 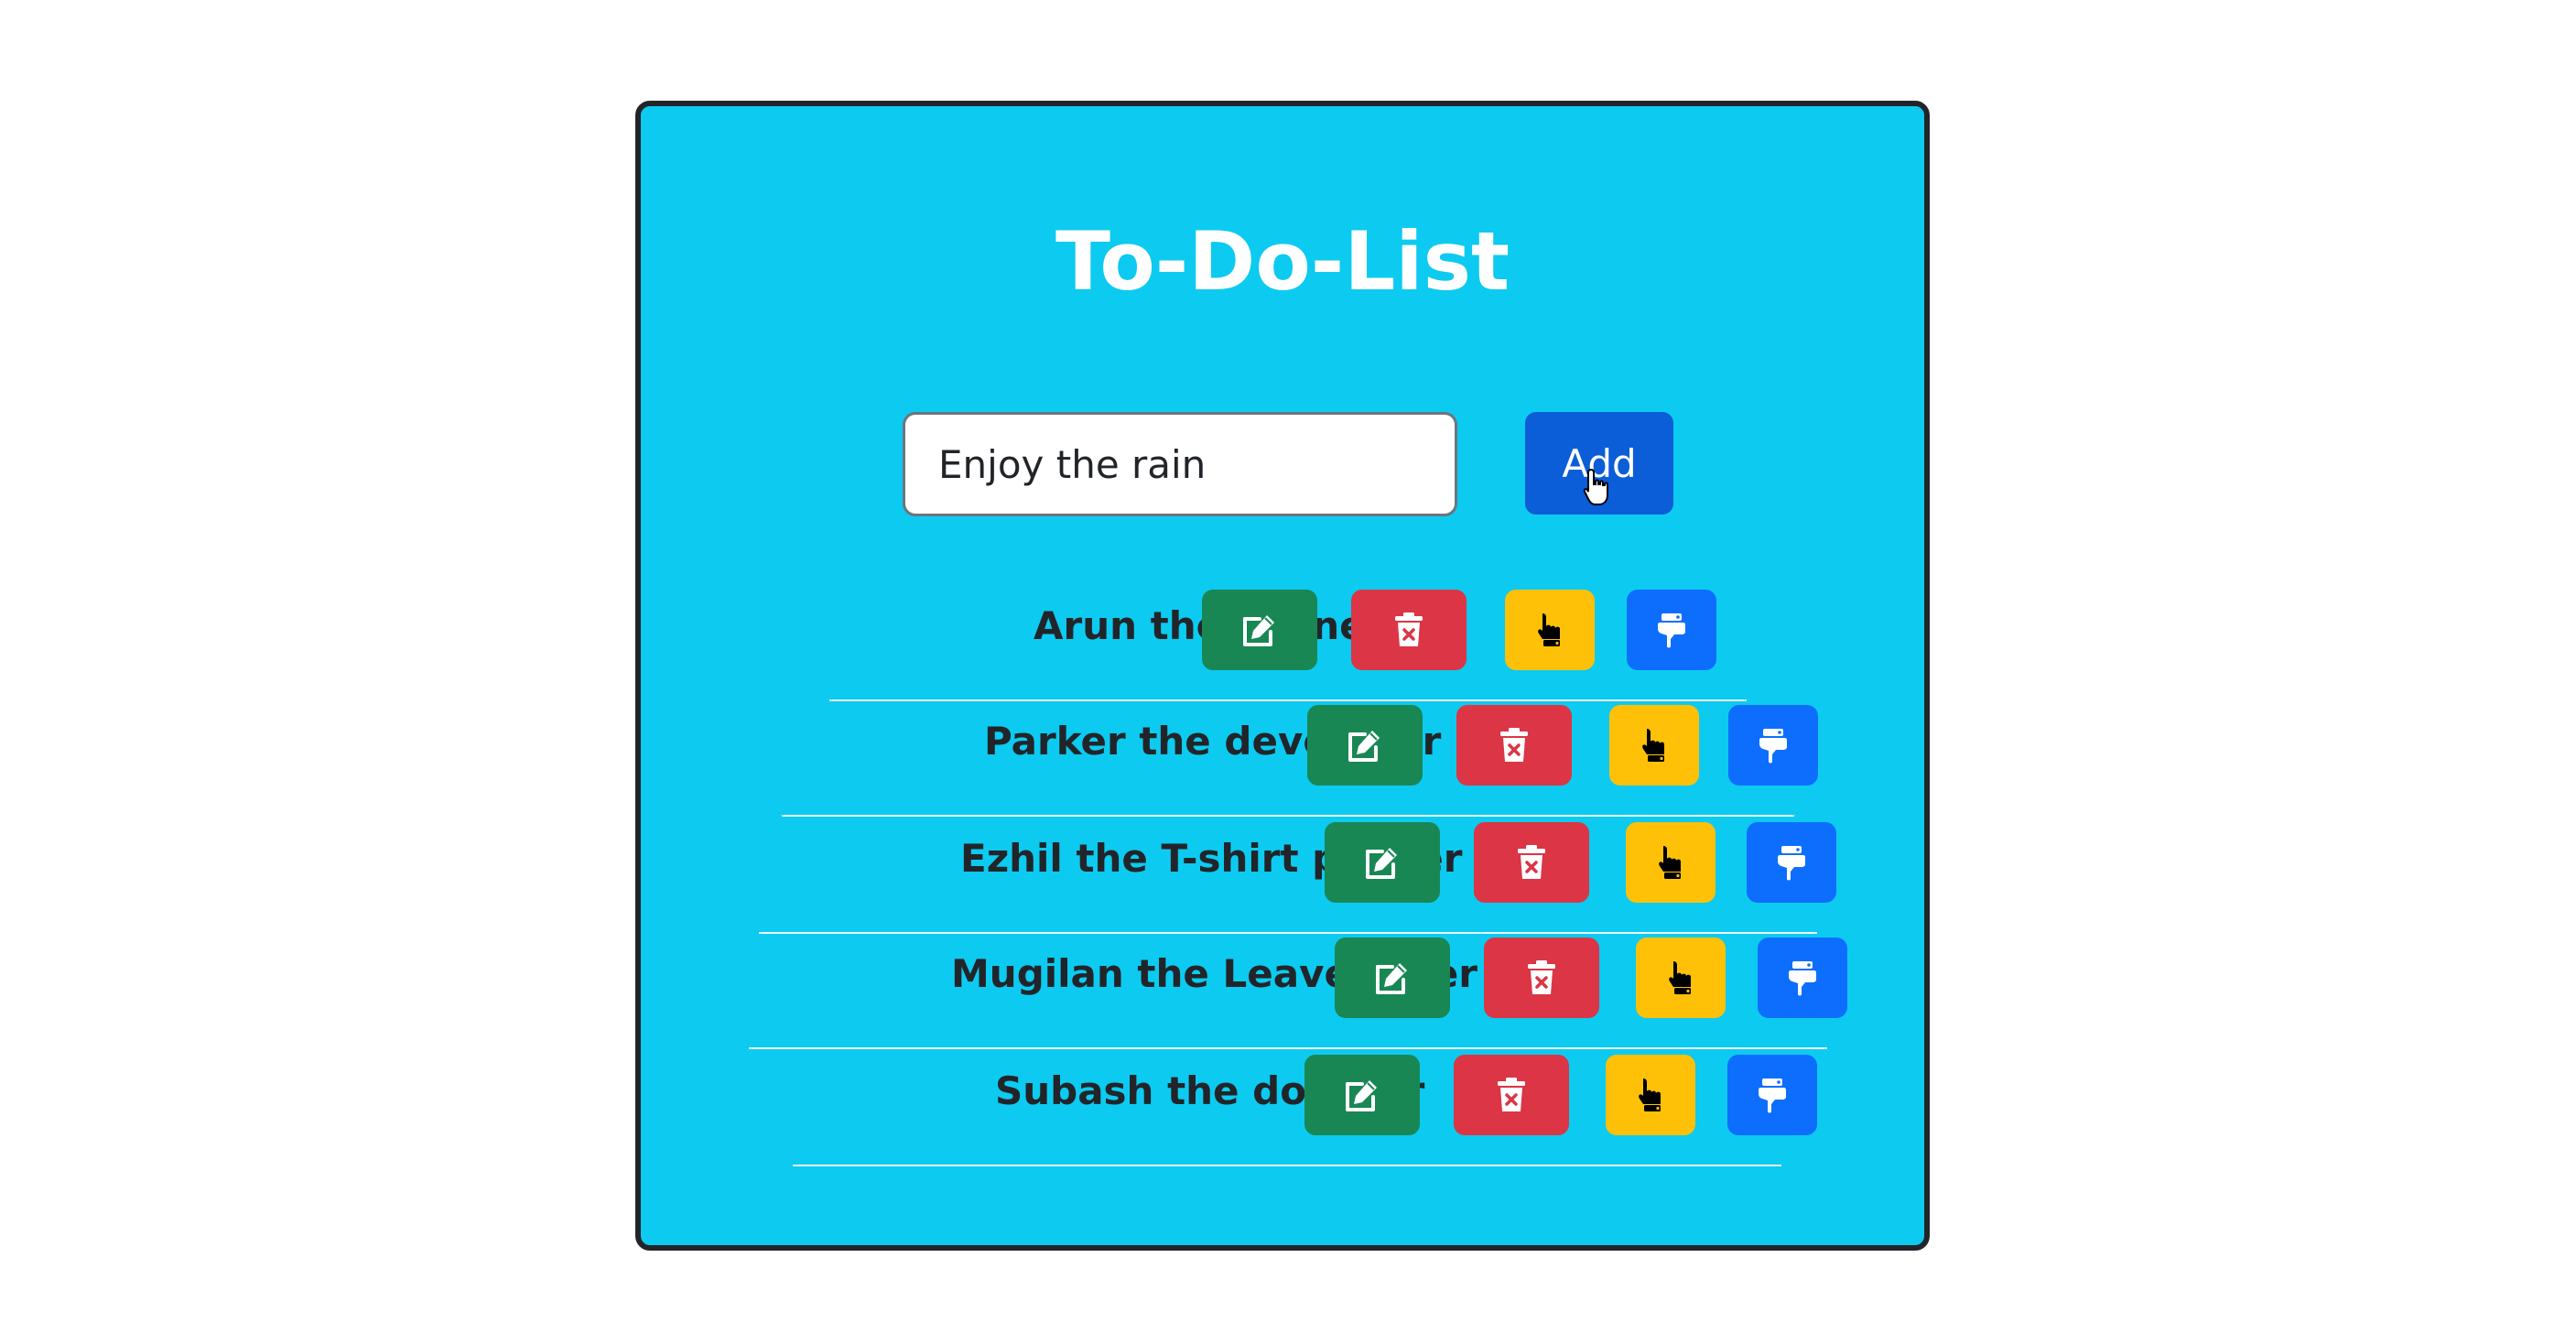 I want to click on task-row: Parker the developer, so click(x=1300, y=759).